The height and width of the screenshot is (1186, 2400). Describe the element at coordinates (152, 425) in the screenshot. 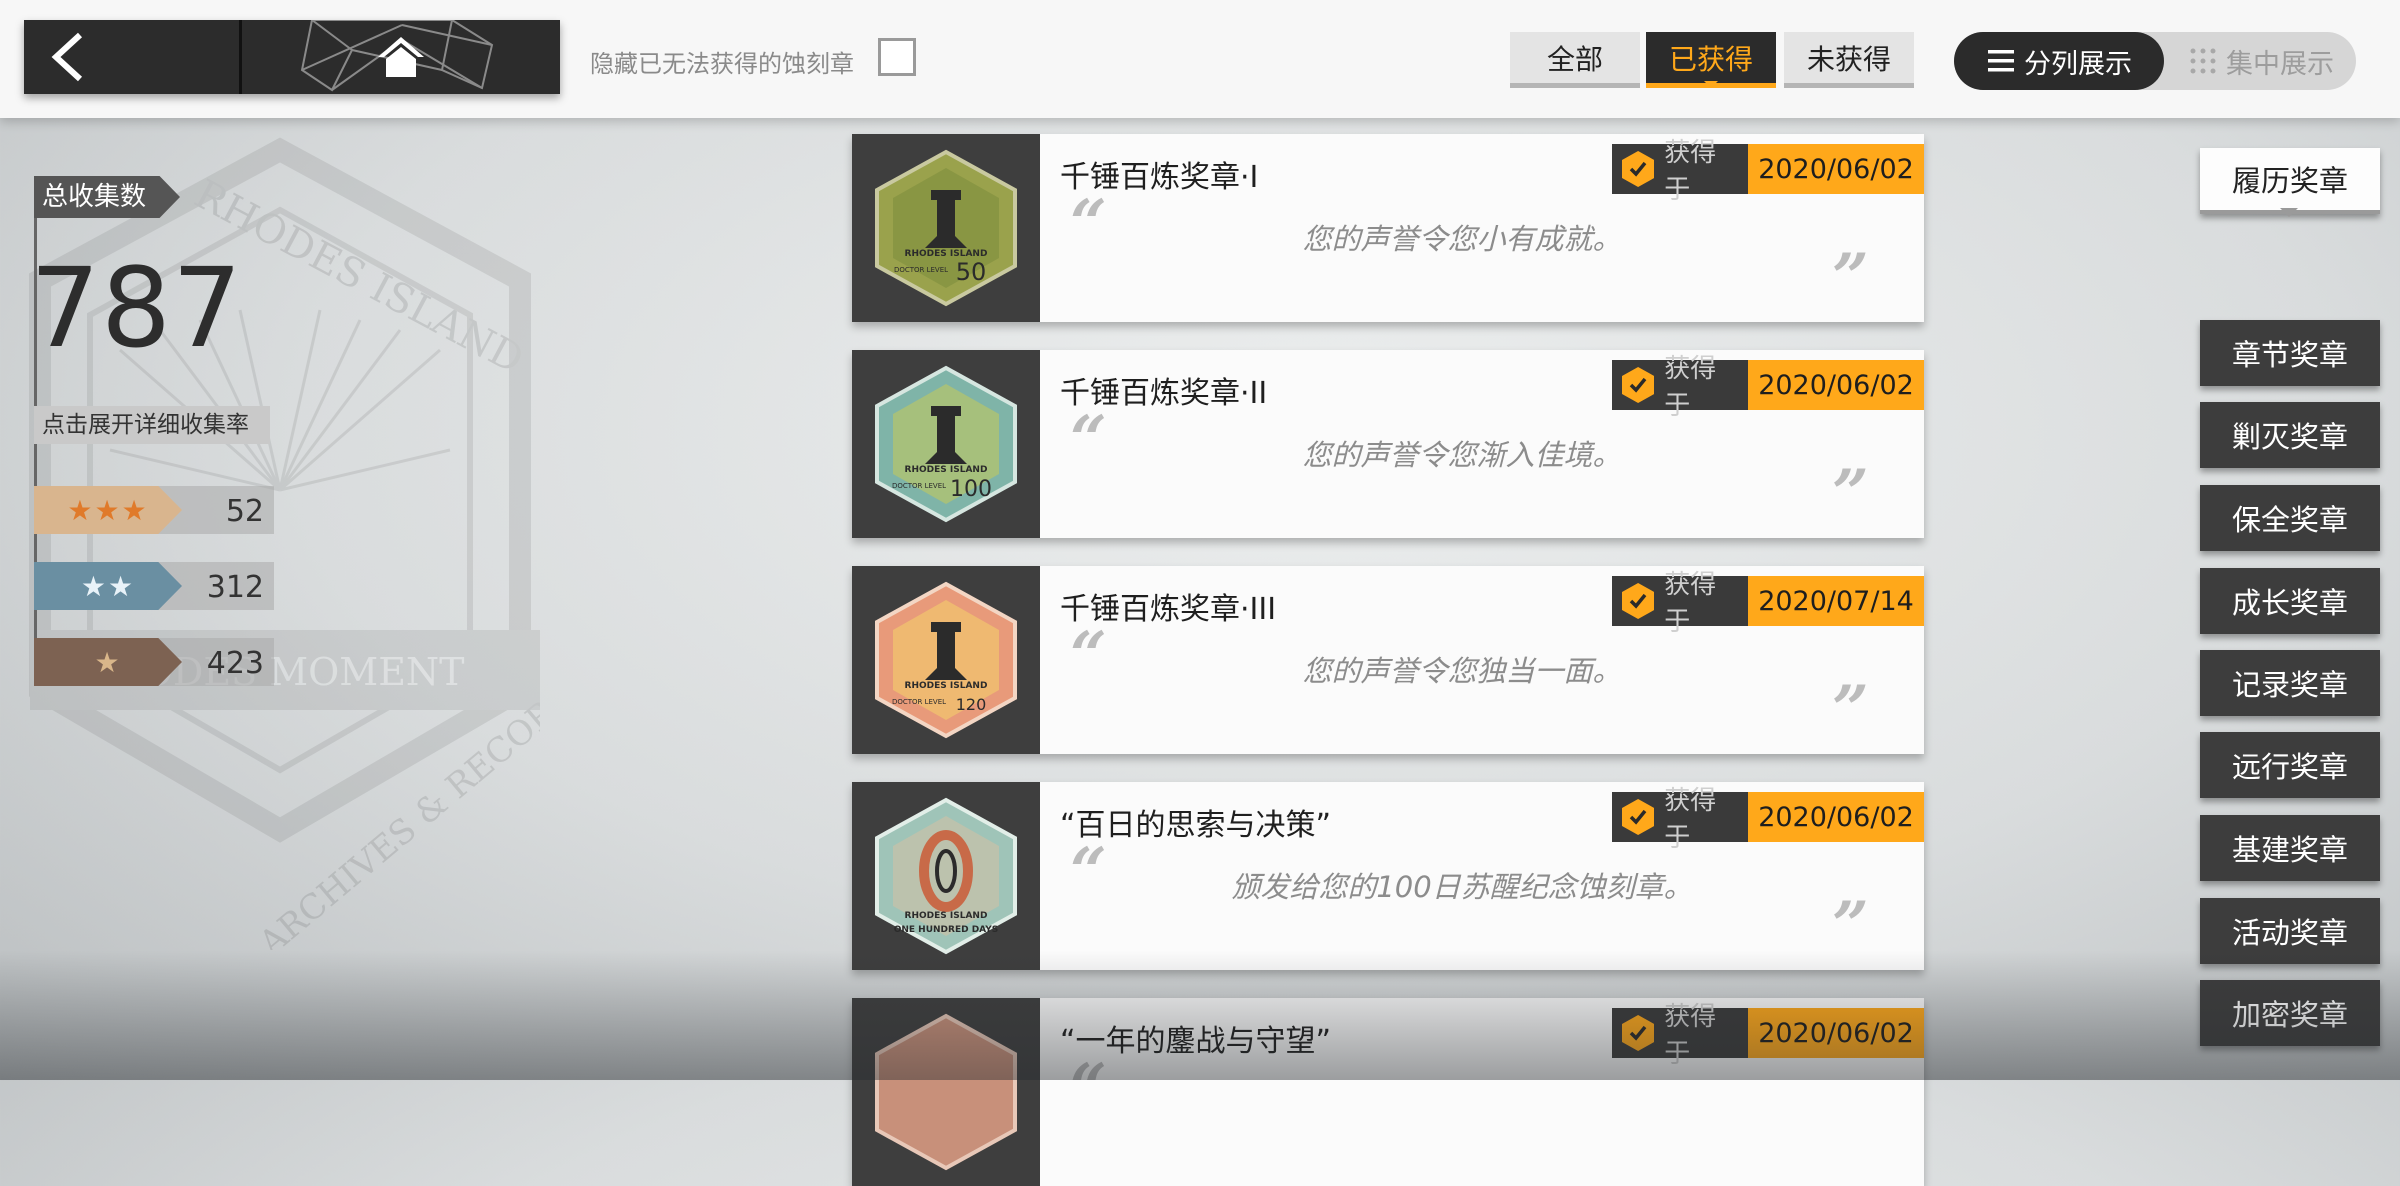

I see `expand-detail-button: 点击展开详细收集率` at that location.